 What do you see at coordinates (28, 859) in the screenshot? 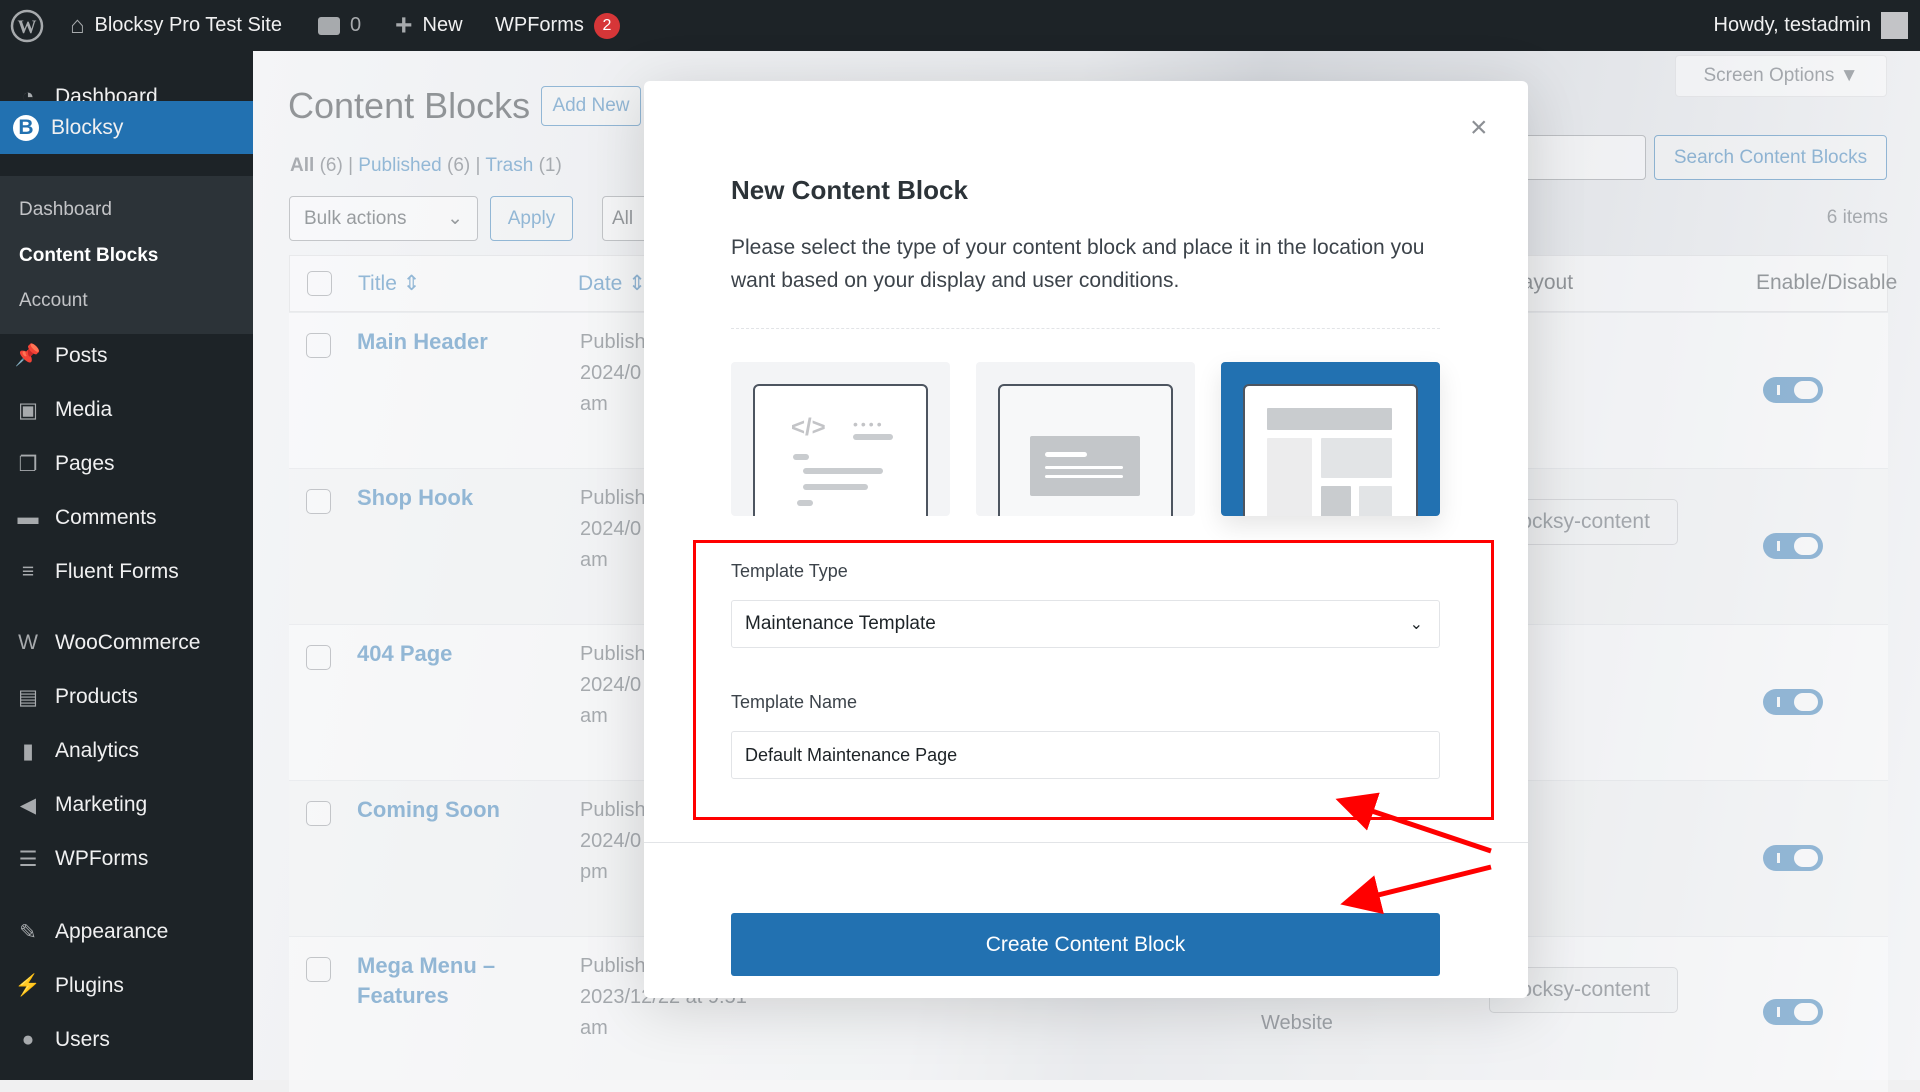
I see `wpforms-icon: ☰` at bounding box center [28, 859].